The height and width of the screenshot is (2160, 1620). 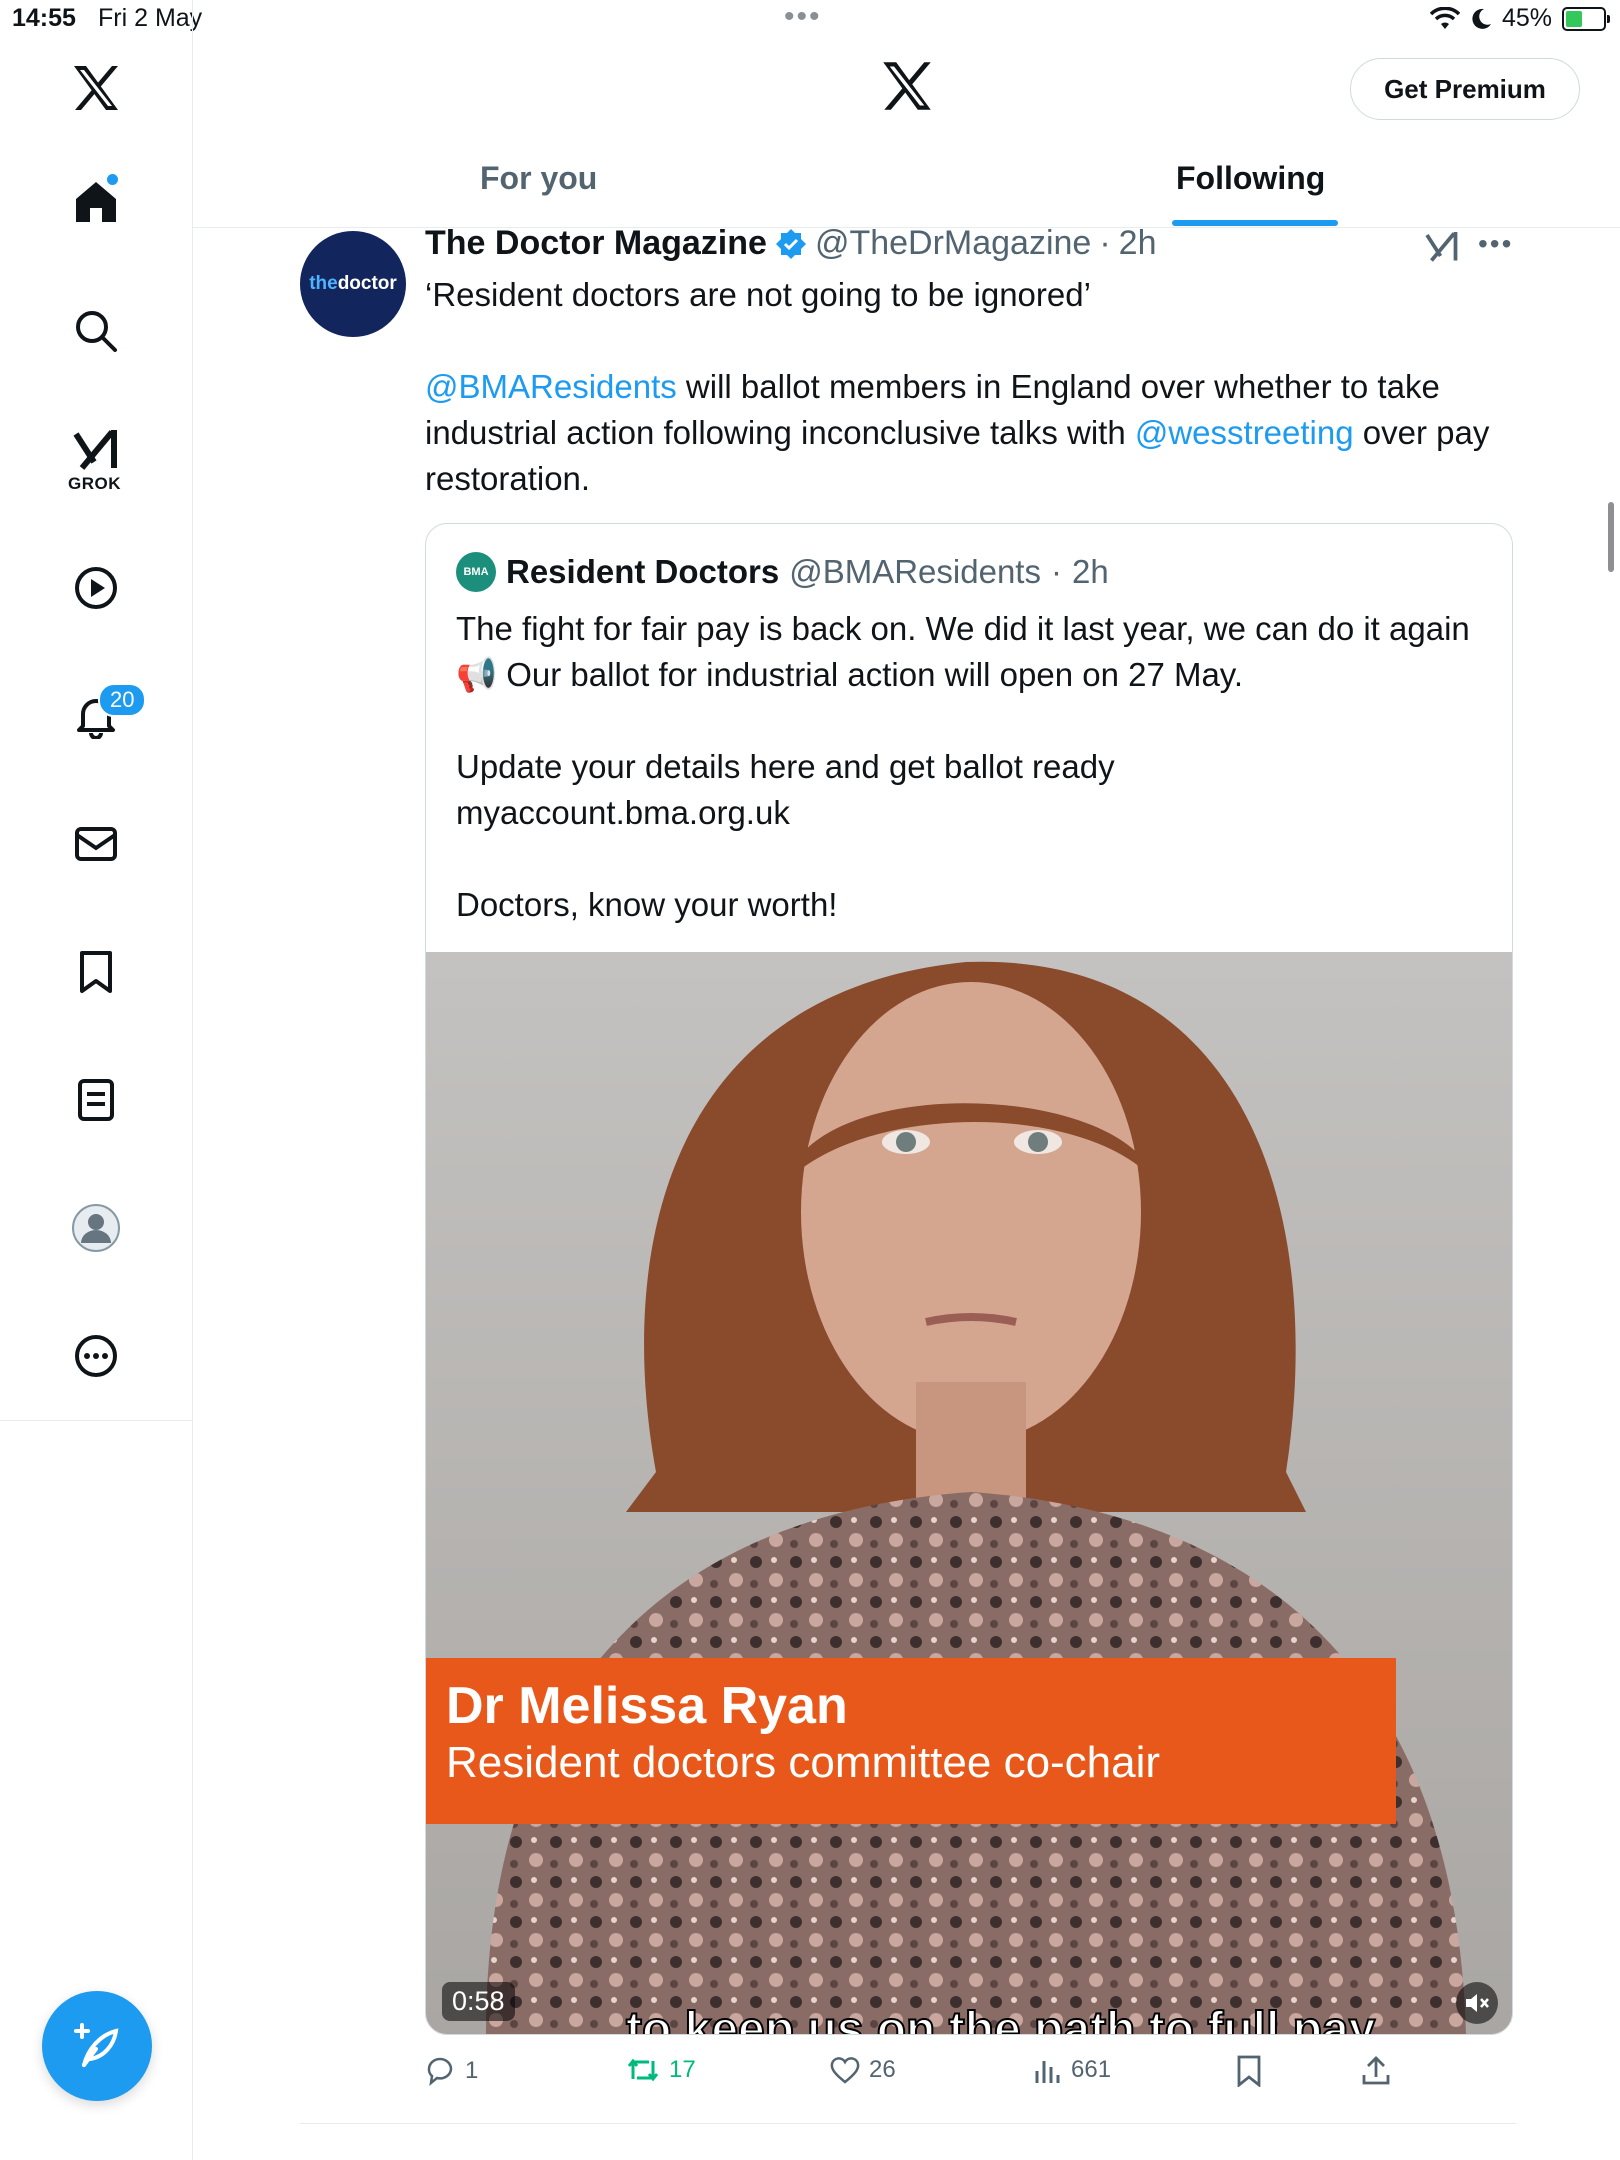 What do you see at coordinates (96, 972) in the screenshot?
I see `bookmarks-icon` at bounding box center [96, 972].